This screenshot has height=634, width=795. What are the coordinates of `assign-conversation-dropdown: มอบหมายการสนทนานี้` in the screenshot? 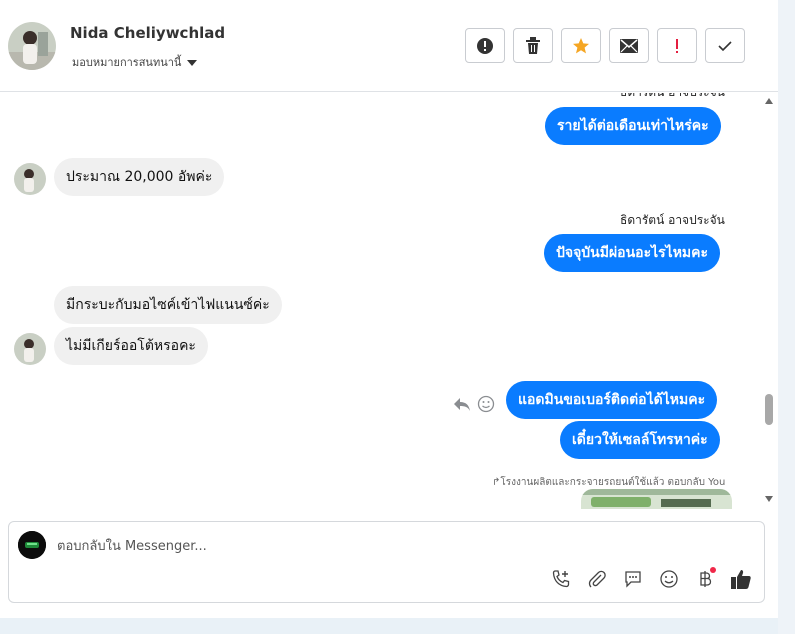 It's located at (135, 62).